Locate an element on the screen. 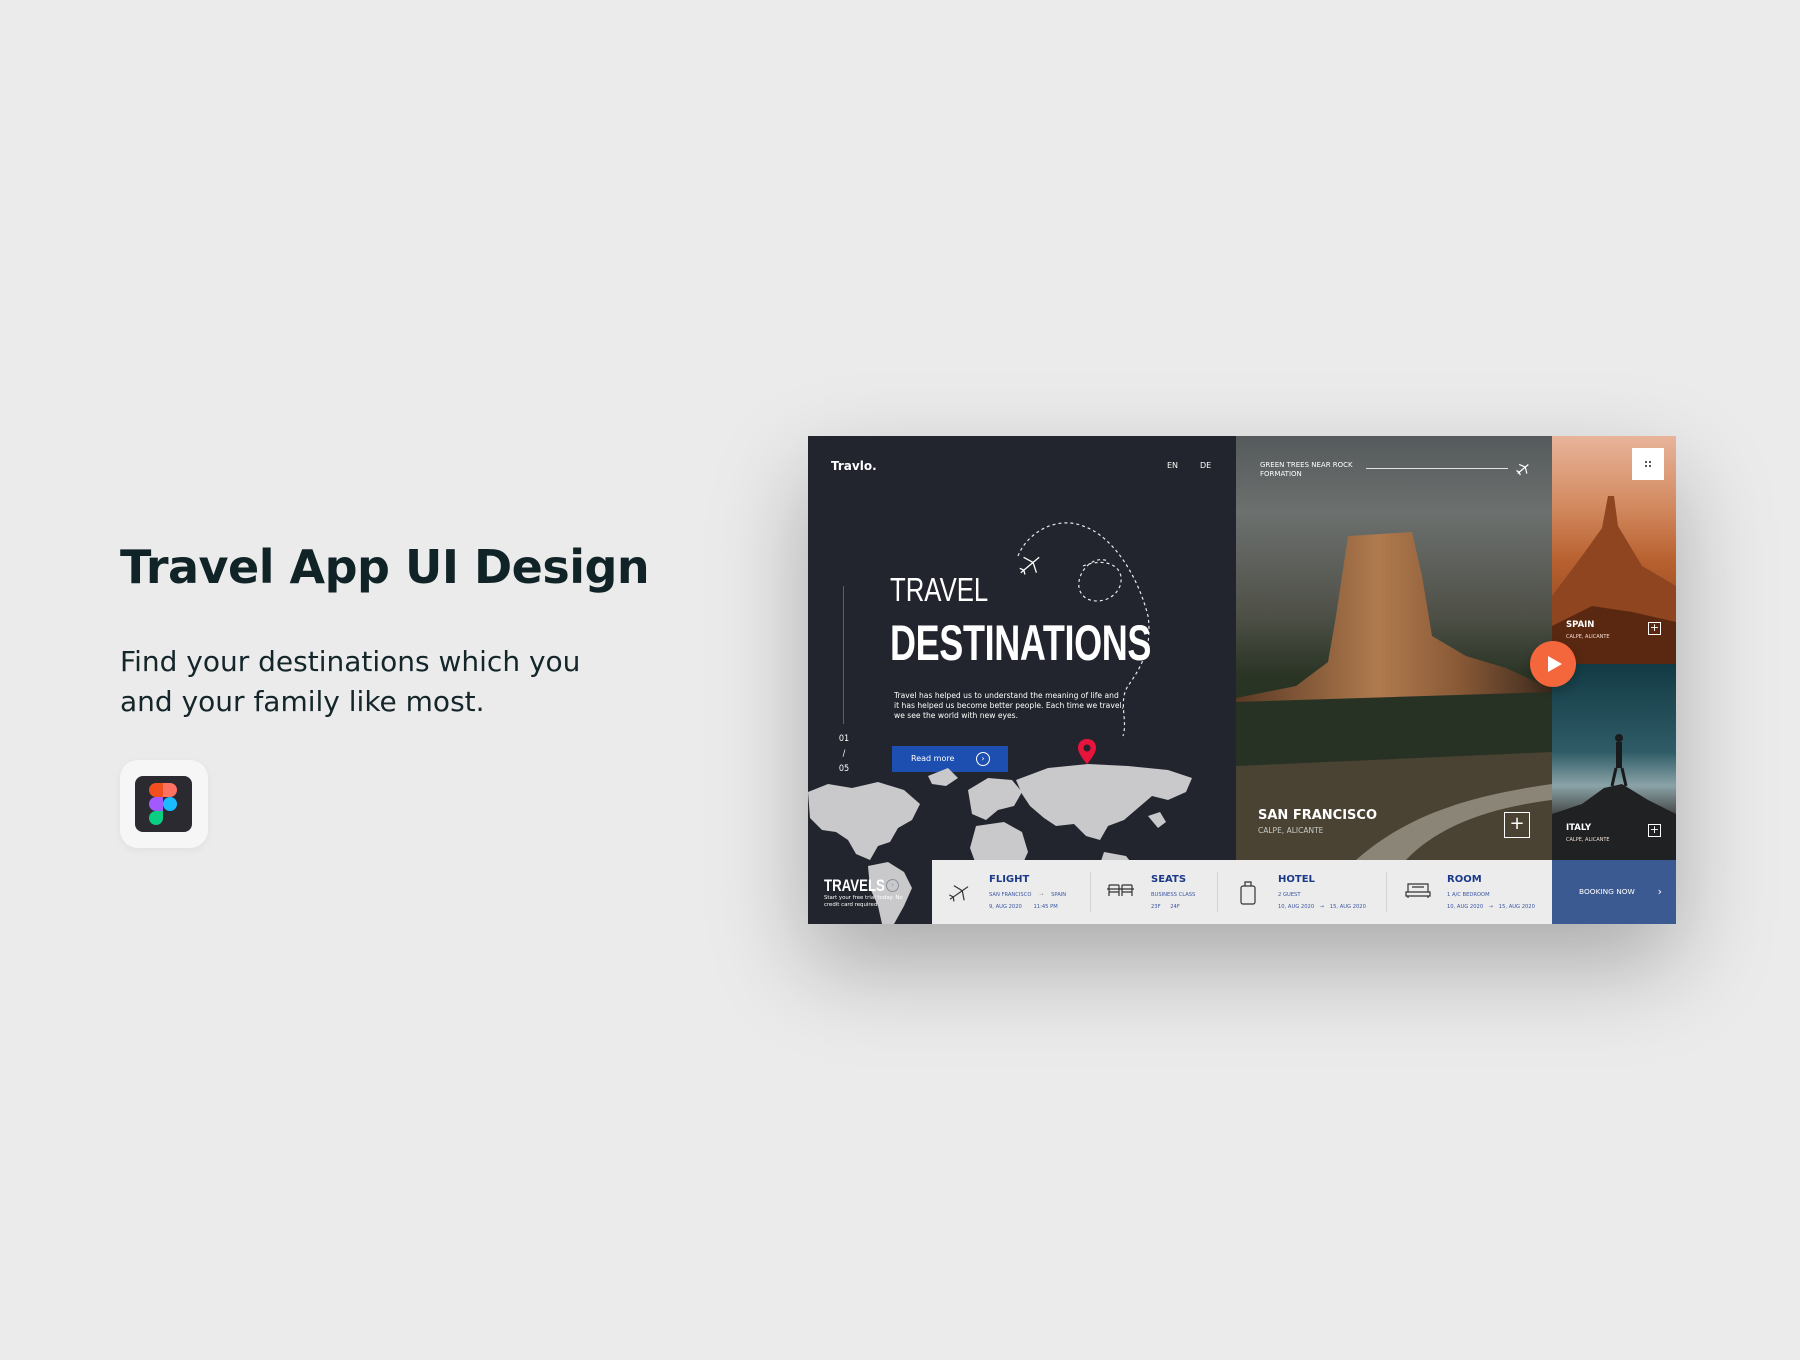 This screenshot has height=1360, width=1800. caption-divider is located at coordinates (1437, 468).